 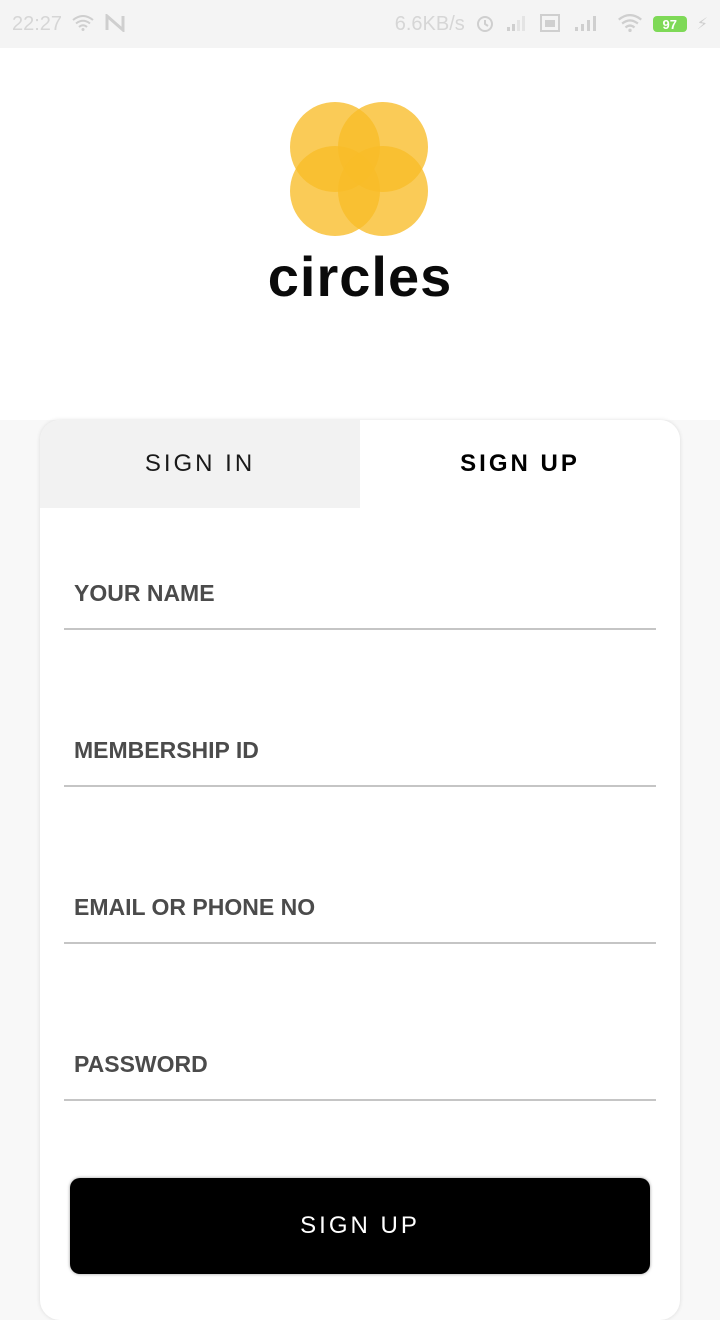 I want to click on signal-4g-icon, so click(x=589, y=24).